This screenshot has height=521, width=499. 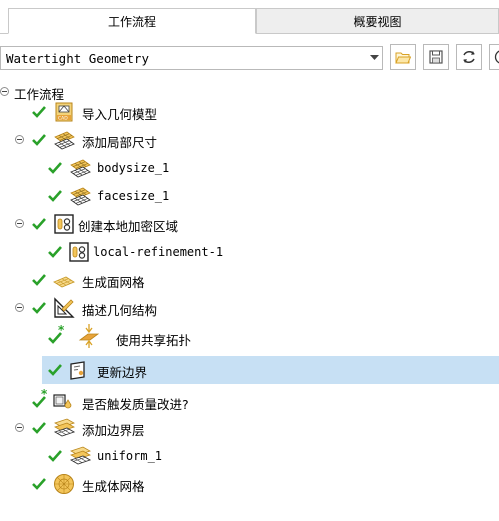 I want to click on tree-item-label: 生成体网格, so click(x=113, y=486).